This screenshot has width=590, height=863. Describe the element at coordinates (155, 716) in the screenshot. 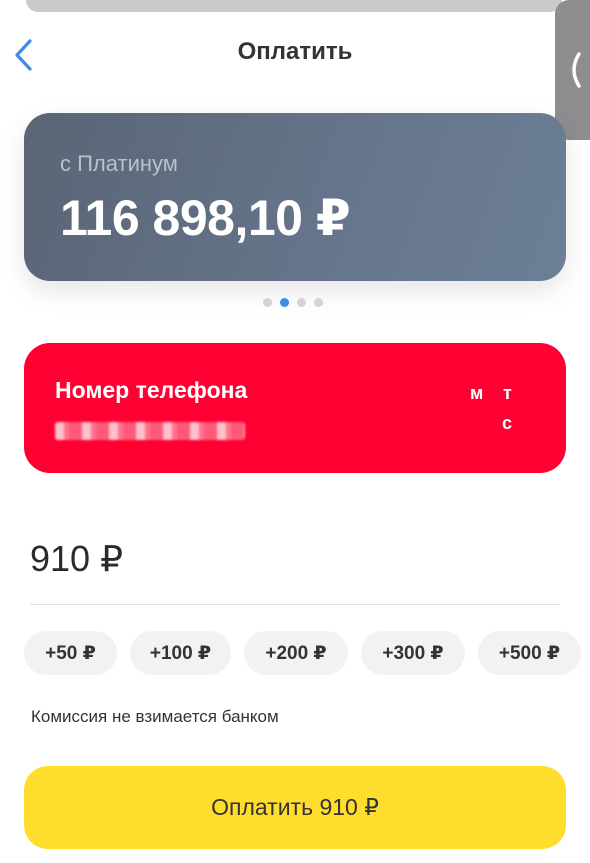

I see `commission-note: Комиссия не взимается банком` at that location.